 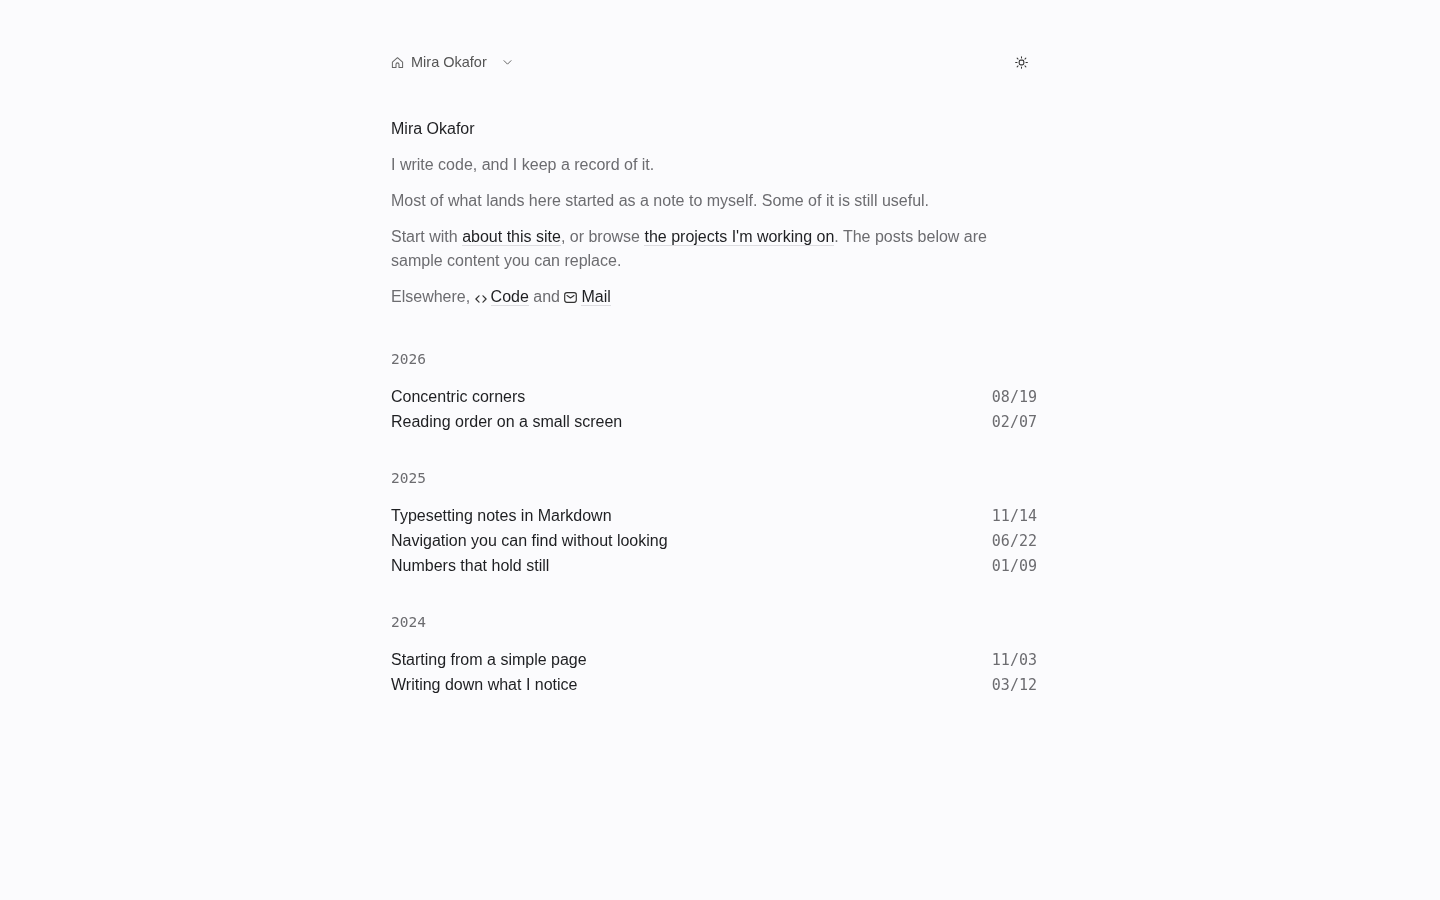 I want to click on intro-paragraph: Start with about this site, or browse the projects I'm working on. The posts below are sample content you can replace., so click(x=689, y=249).